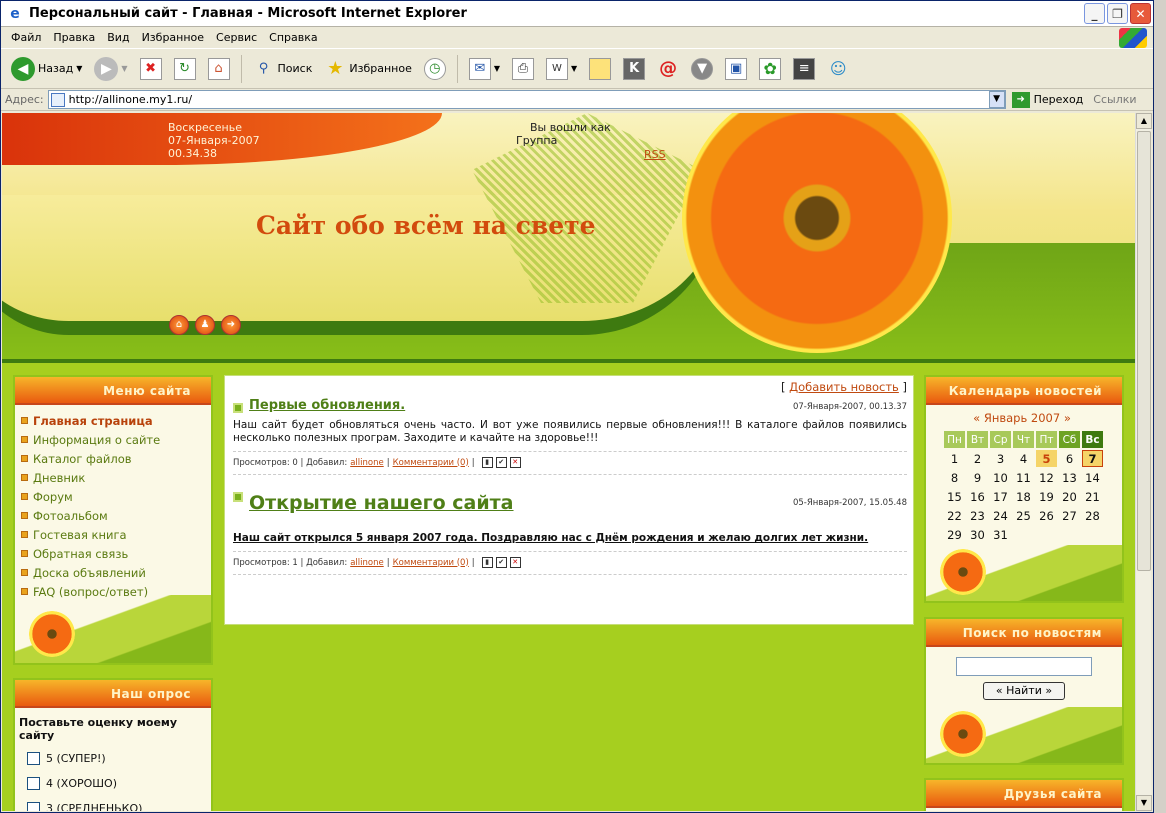 The width and height of the screenshot is (1166, 813). What do you see at coordinates (426, 225) in the screenshot?
I see `site-name: Сайт обо всём на свете` at bounding box center [426, 225].